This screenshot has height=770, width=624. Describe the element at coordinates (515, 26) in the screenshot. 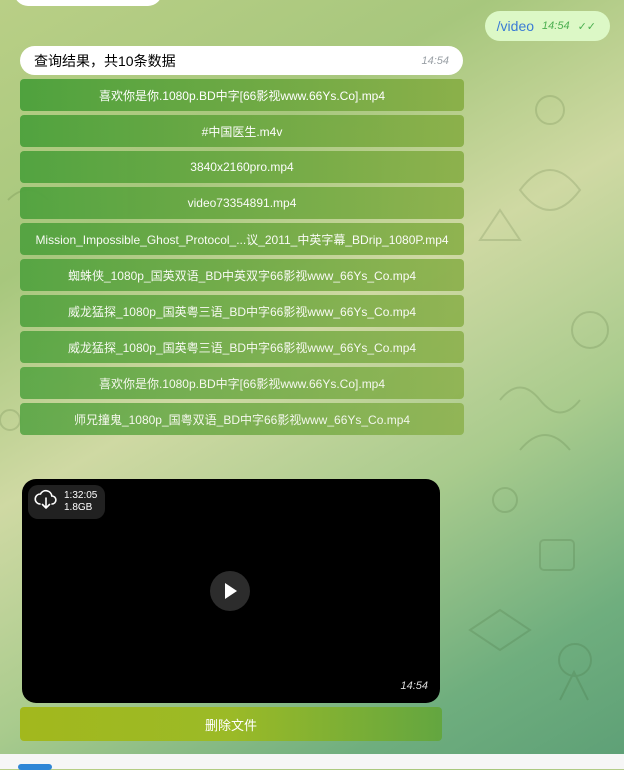

I see `command-text: /video` at that location.